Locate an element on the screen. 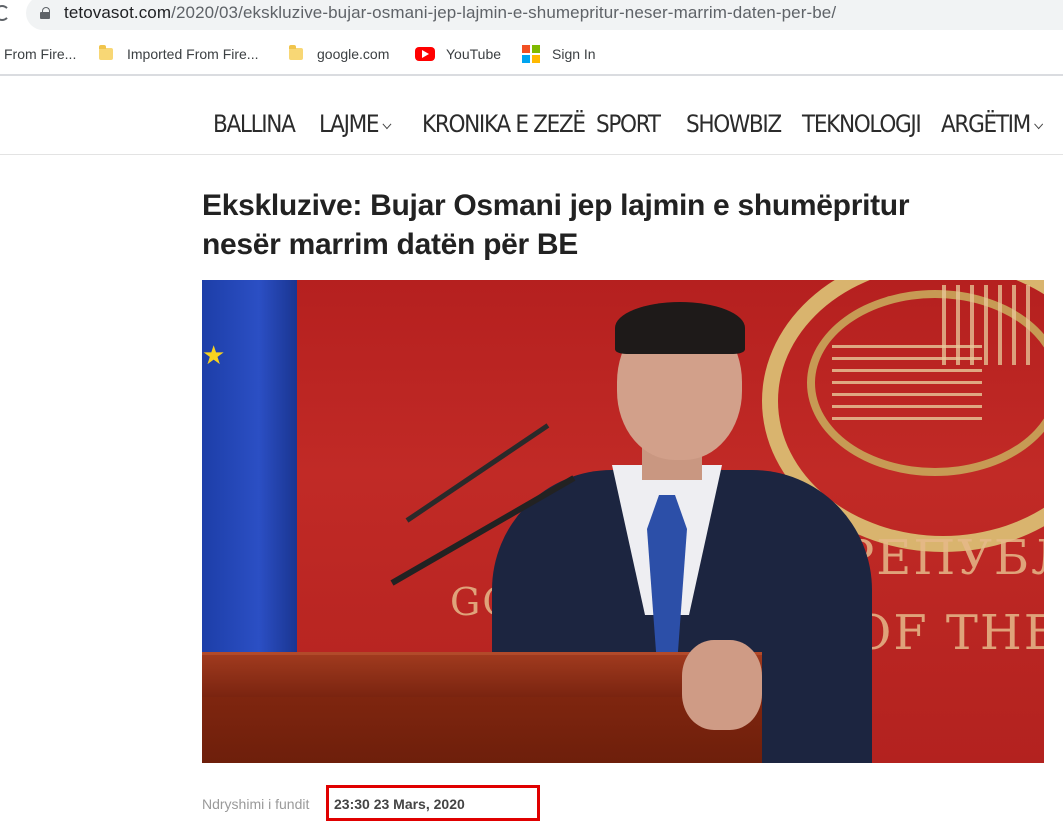 This screenshot has width=1063, height=826. bookmark-youtube: YouTube is located at coordinates (458, 54).